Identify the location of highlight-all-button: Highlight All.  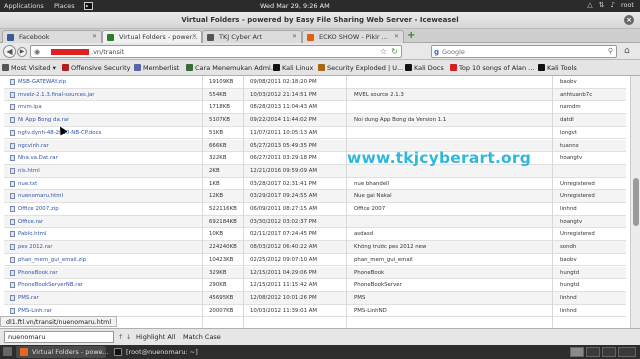
(155, 337).